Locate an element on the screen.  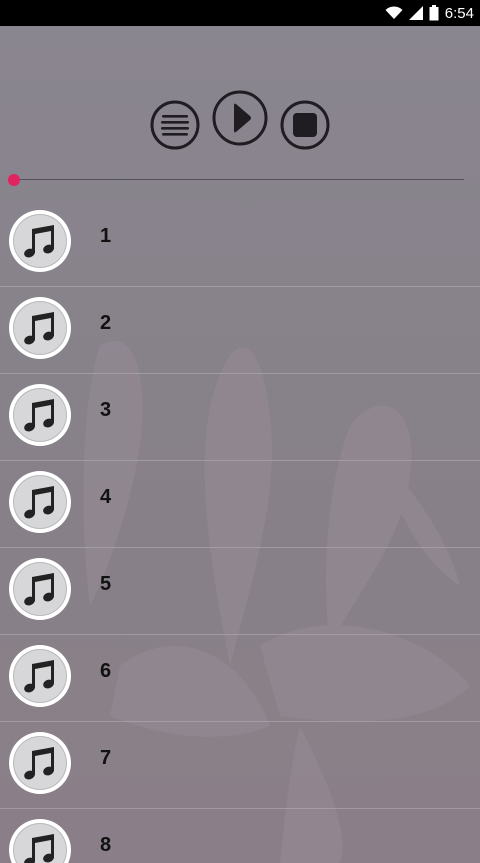
track-title: 3 is located at coordinates (106, 410).